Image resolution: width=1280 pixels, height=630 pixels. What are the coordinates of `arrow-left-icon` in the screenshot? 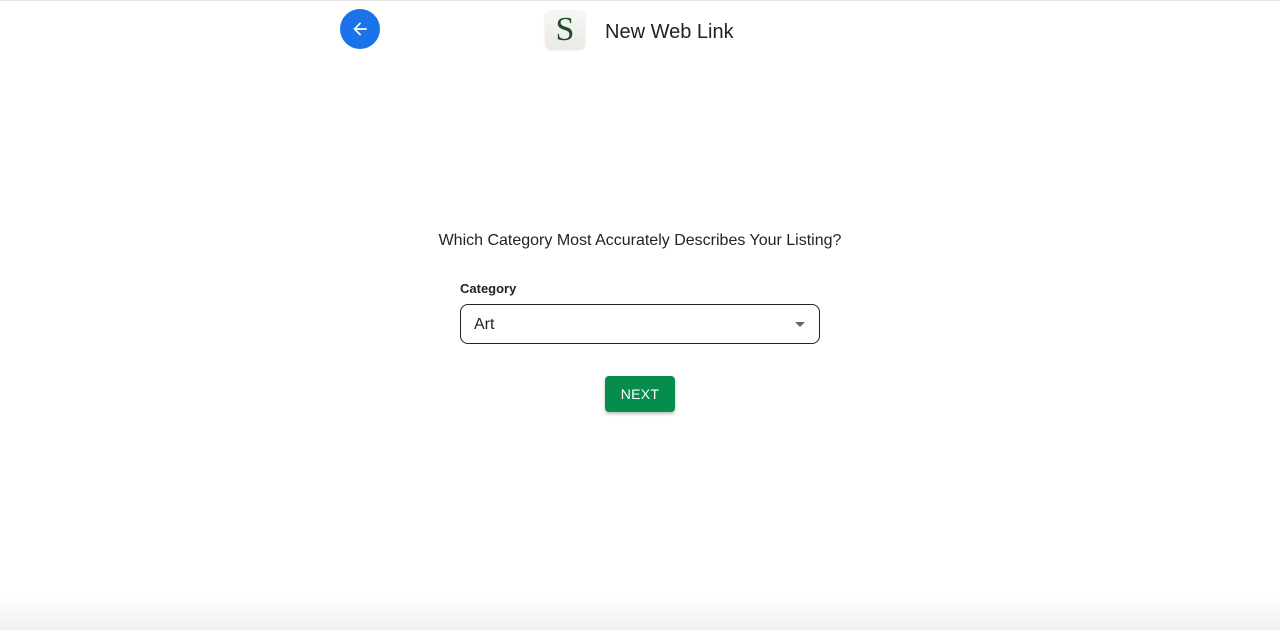 It's located at (360, 29).